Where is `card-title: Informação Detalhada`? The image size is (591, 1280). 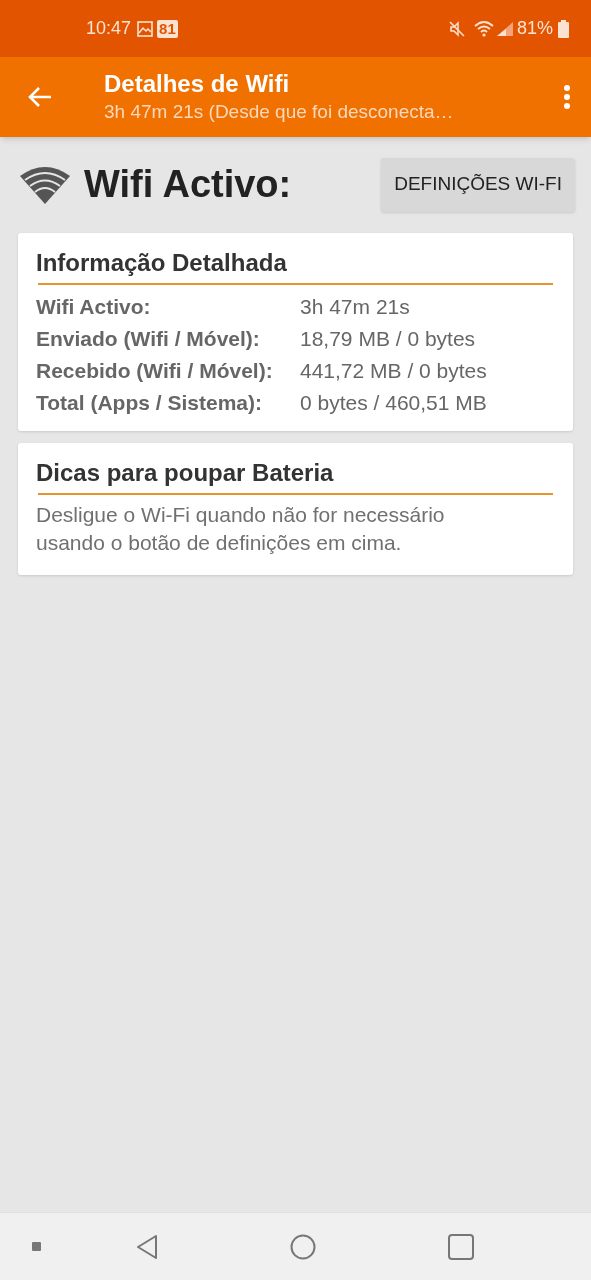
card-title: Informação Detalhada is located at coordinates (162, 263).